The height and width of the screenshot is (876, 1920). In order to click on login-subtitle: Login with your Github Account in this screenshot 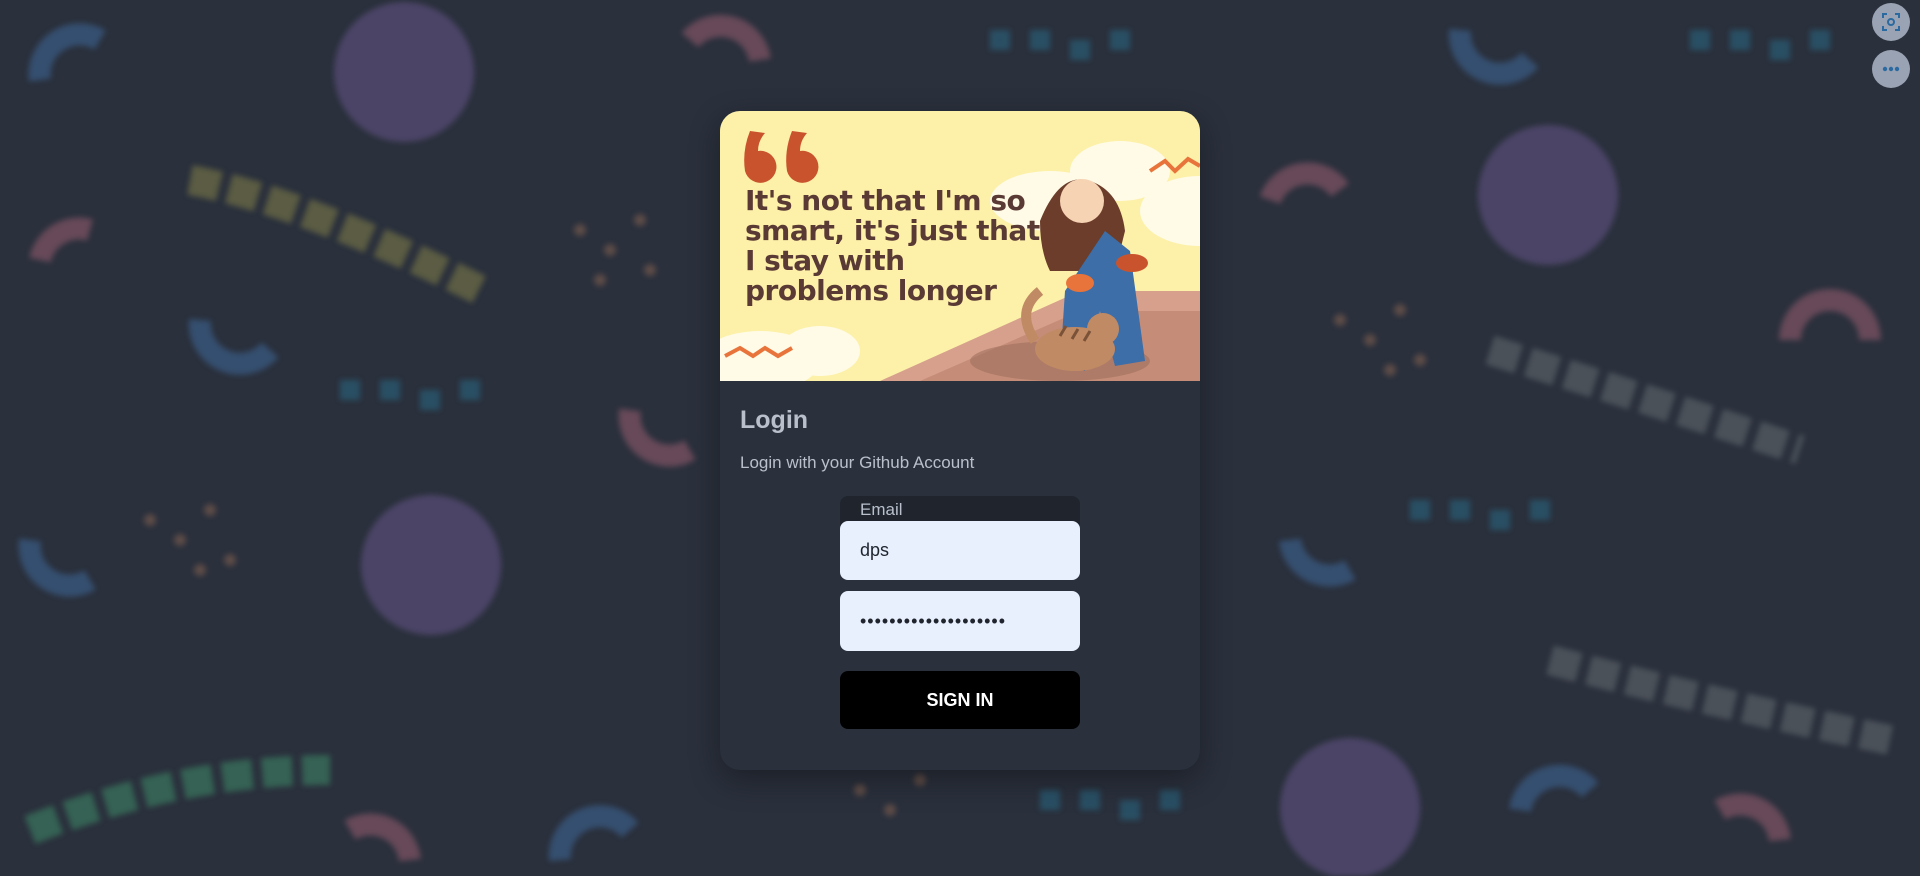, I will do `click(857, 462)`.